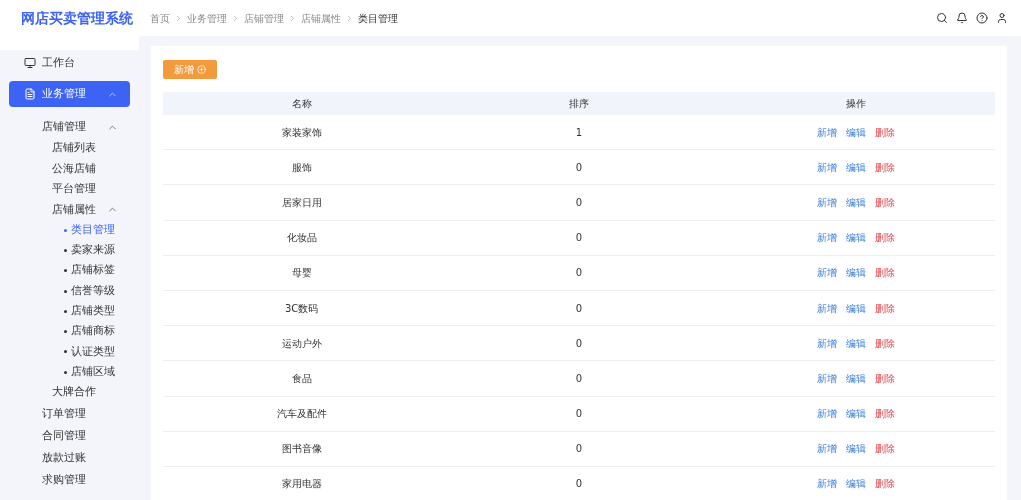 The width and height of the screenshot is (1021, 500). I want to click on breadcrumb-item: 首页, so click(160, 18).